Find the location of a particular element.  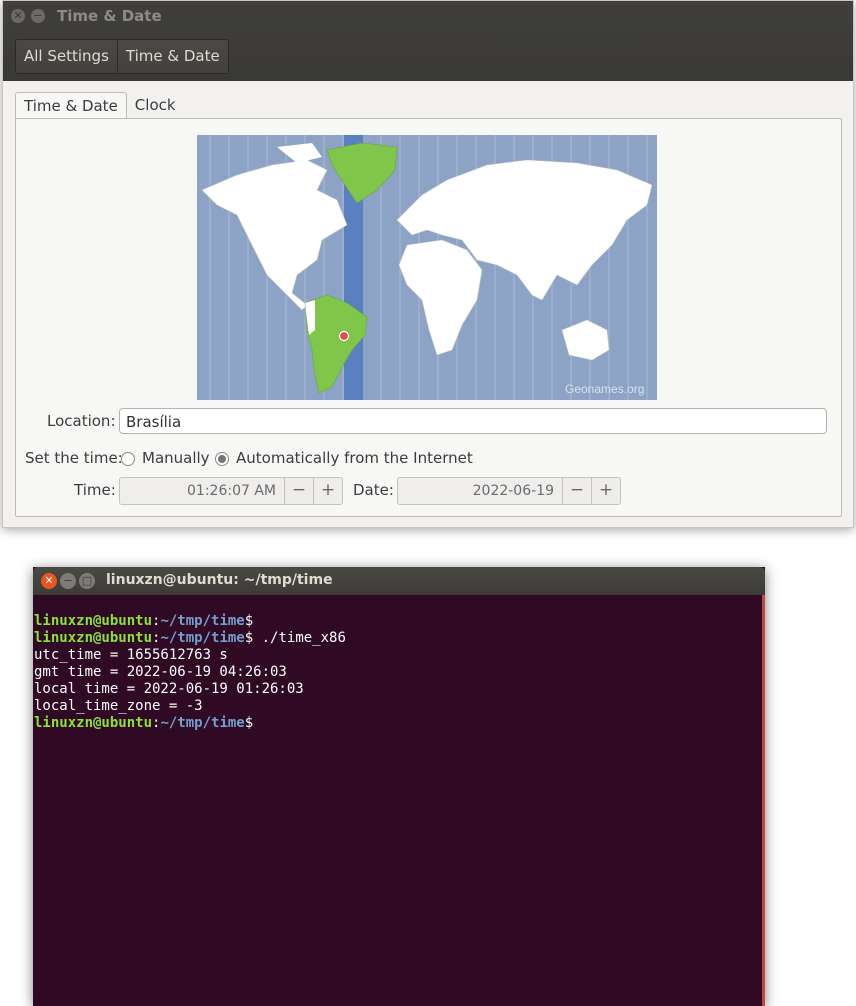

location-input: Brasília is located at coordinates (473, 421).